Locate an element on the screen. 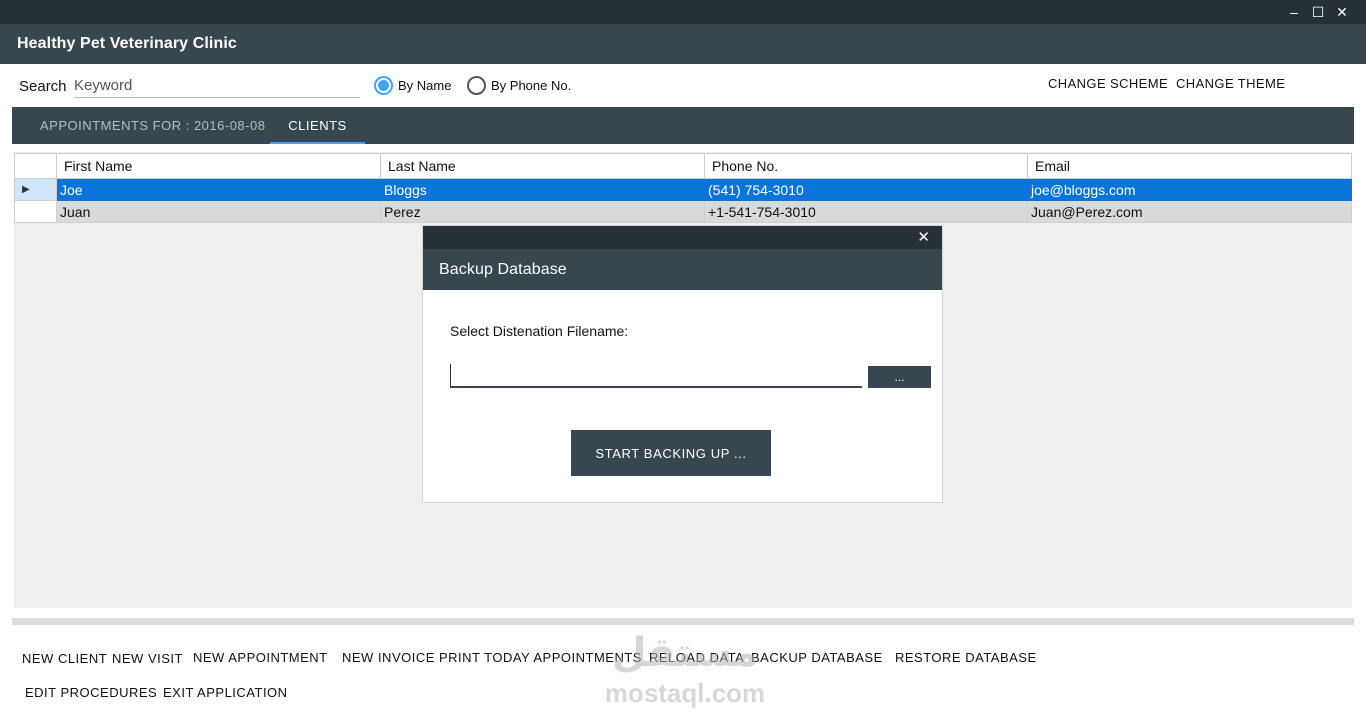 The width and height of the screenshot is (1366, 728). reload-data-button: RELOAD DATA is located at coordinates (696, 657).